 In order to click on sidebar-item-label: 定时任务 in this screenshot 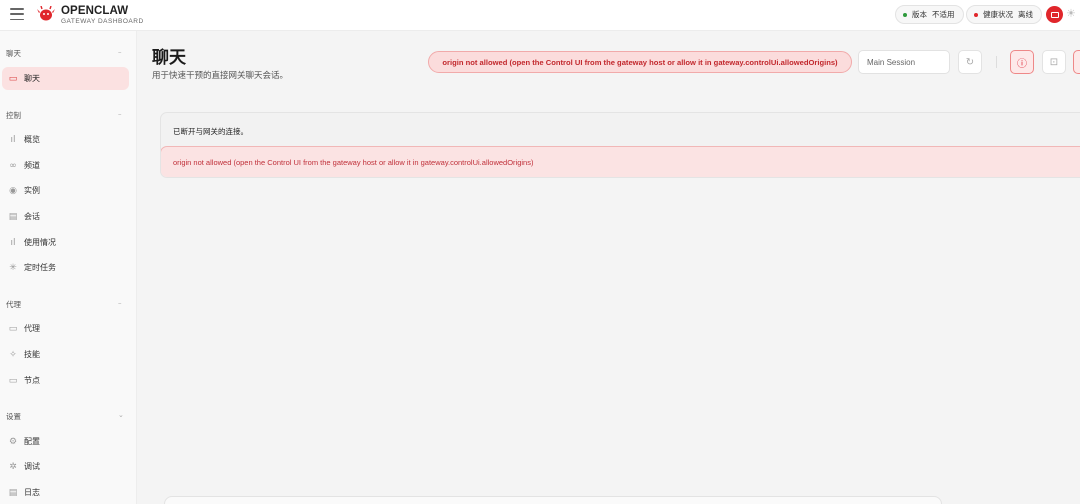, I will do `click(40, 267)`.